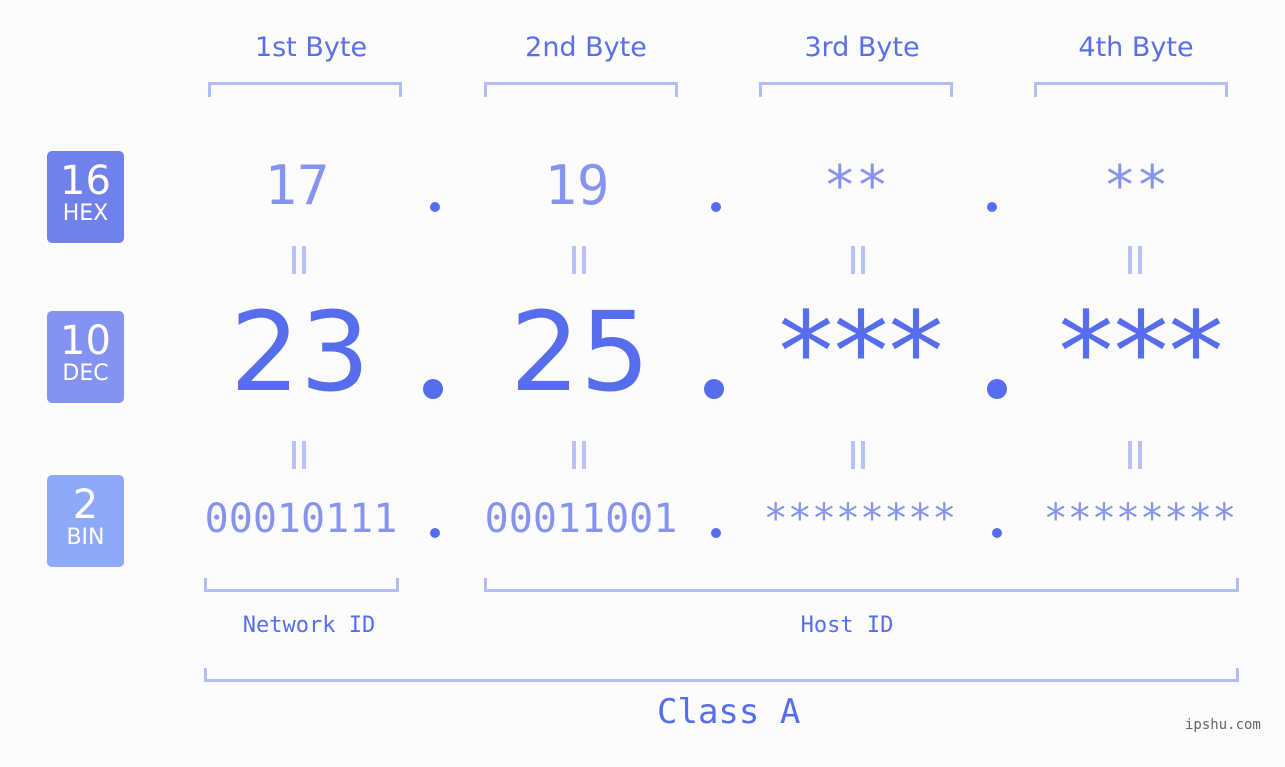 This screenshot has height=767, width=1285. Describe the element at coordinates (721, 675) in the screenshot. I see `class-bracket` at that location.